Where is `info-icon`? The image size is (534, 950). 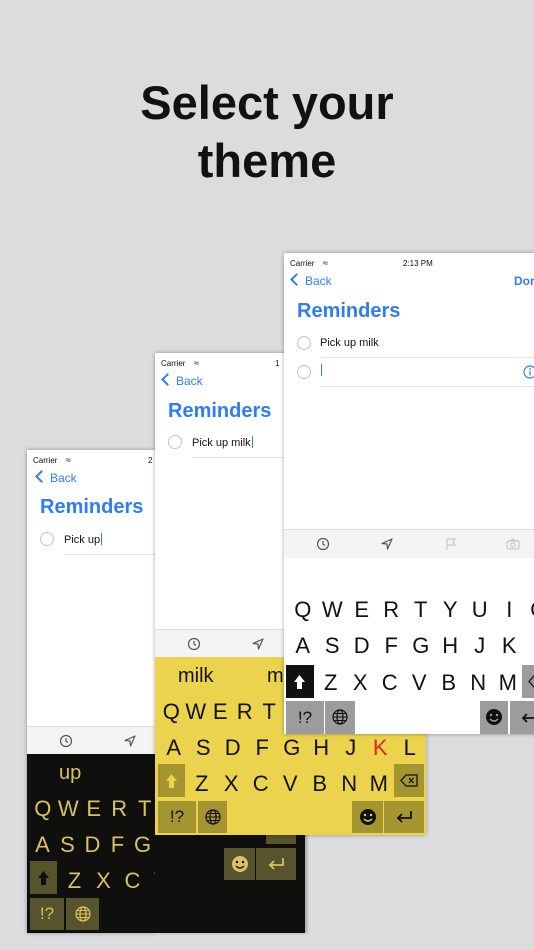
info-icon is located at coordinates (528, 372).